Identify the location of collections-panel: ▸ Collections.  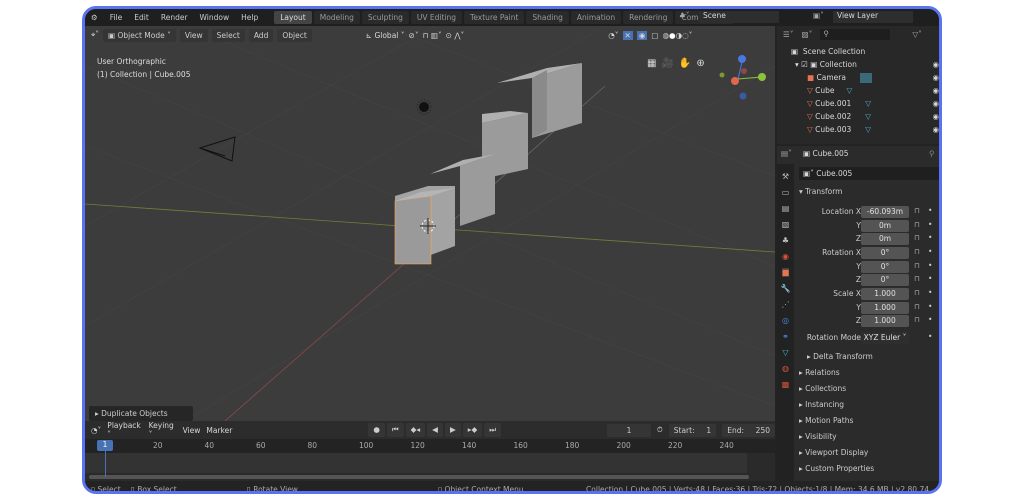
(822, 388).